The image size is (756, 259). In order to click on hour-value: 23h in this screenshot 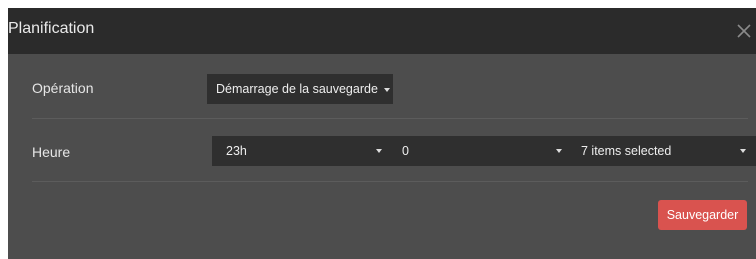, I will do `click(236, 151)`.